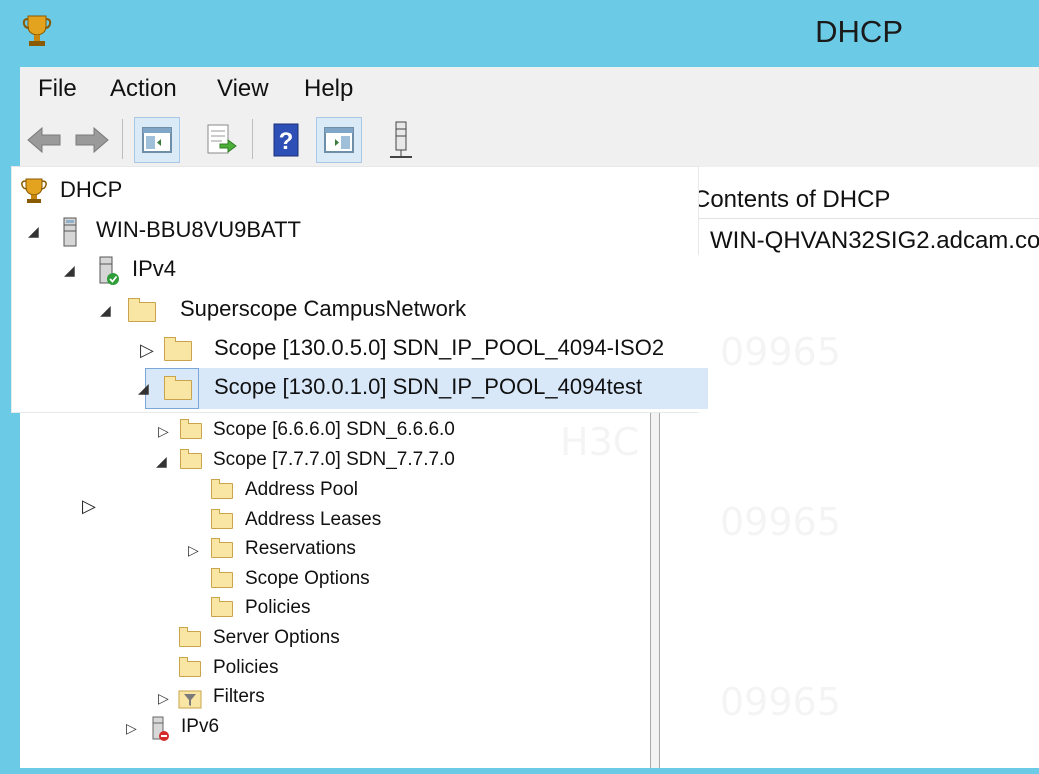 The image size is (1039, 774). What do you see at coordinates (143, 89) in the screenshot?
I see `menu-action: Action` at bounding box center [143, 89].